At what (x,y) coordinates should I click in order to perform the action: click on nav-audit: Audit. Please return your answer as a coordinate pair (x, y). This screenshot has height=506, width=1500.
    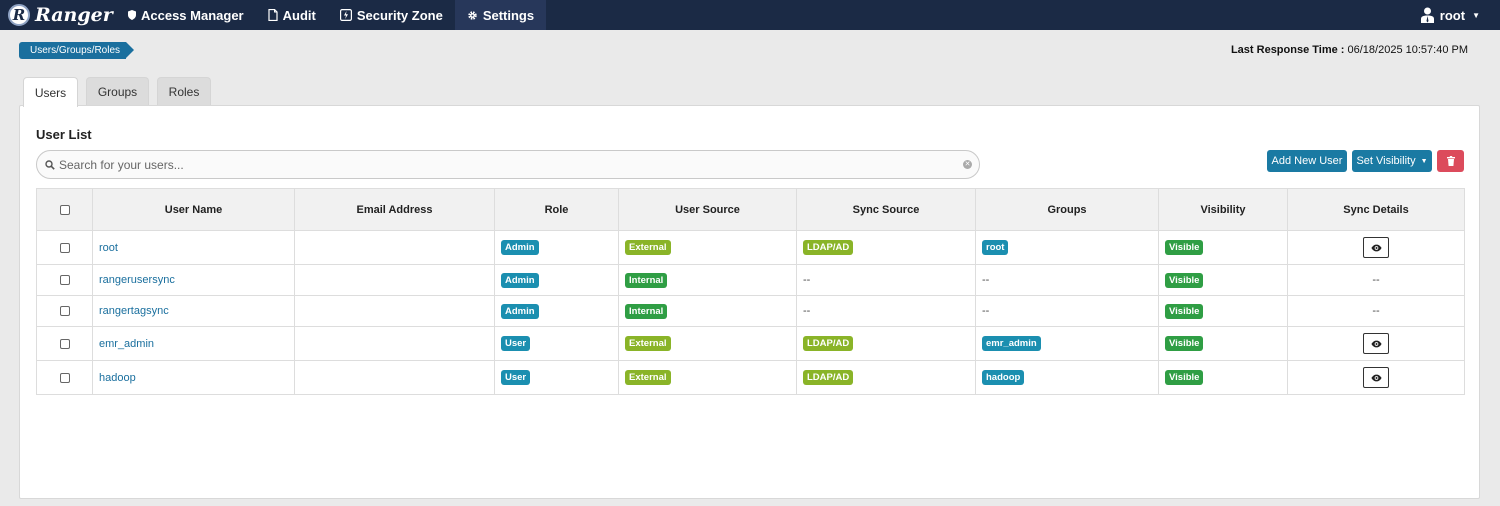
    Looking at the image, I should click on (292, 15).